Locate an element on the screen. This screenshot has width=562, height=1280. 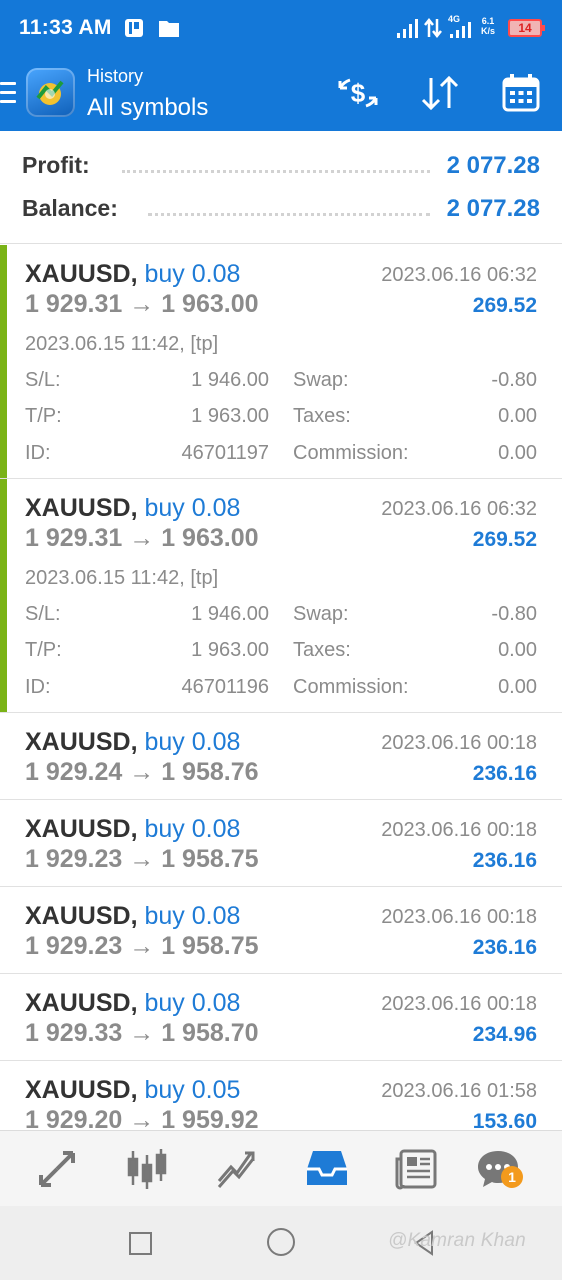
currency-exchange-icon: $ is located at coordinates (358, 93).